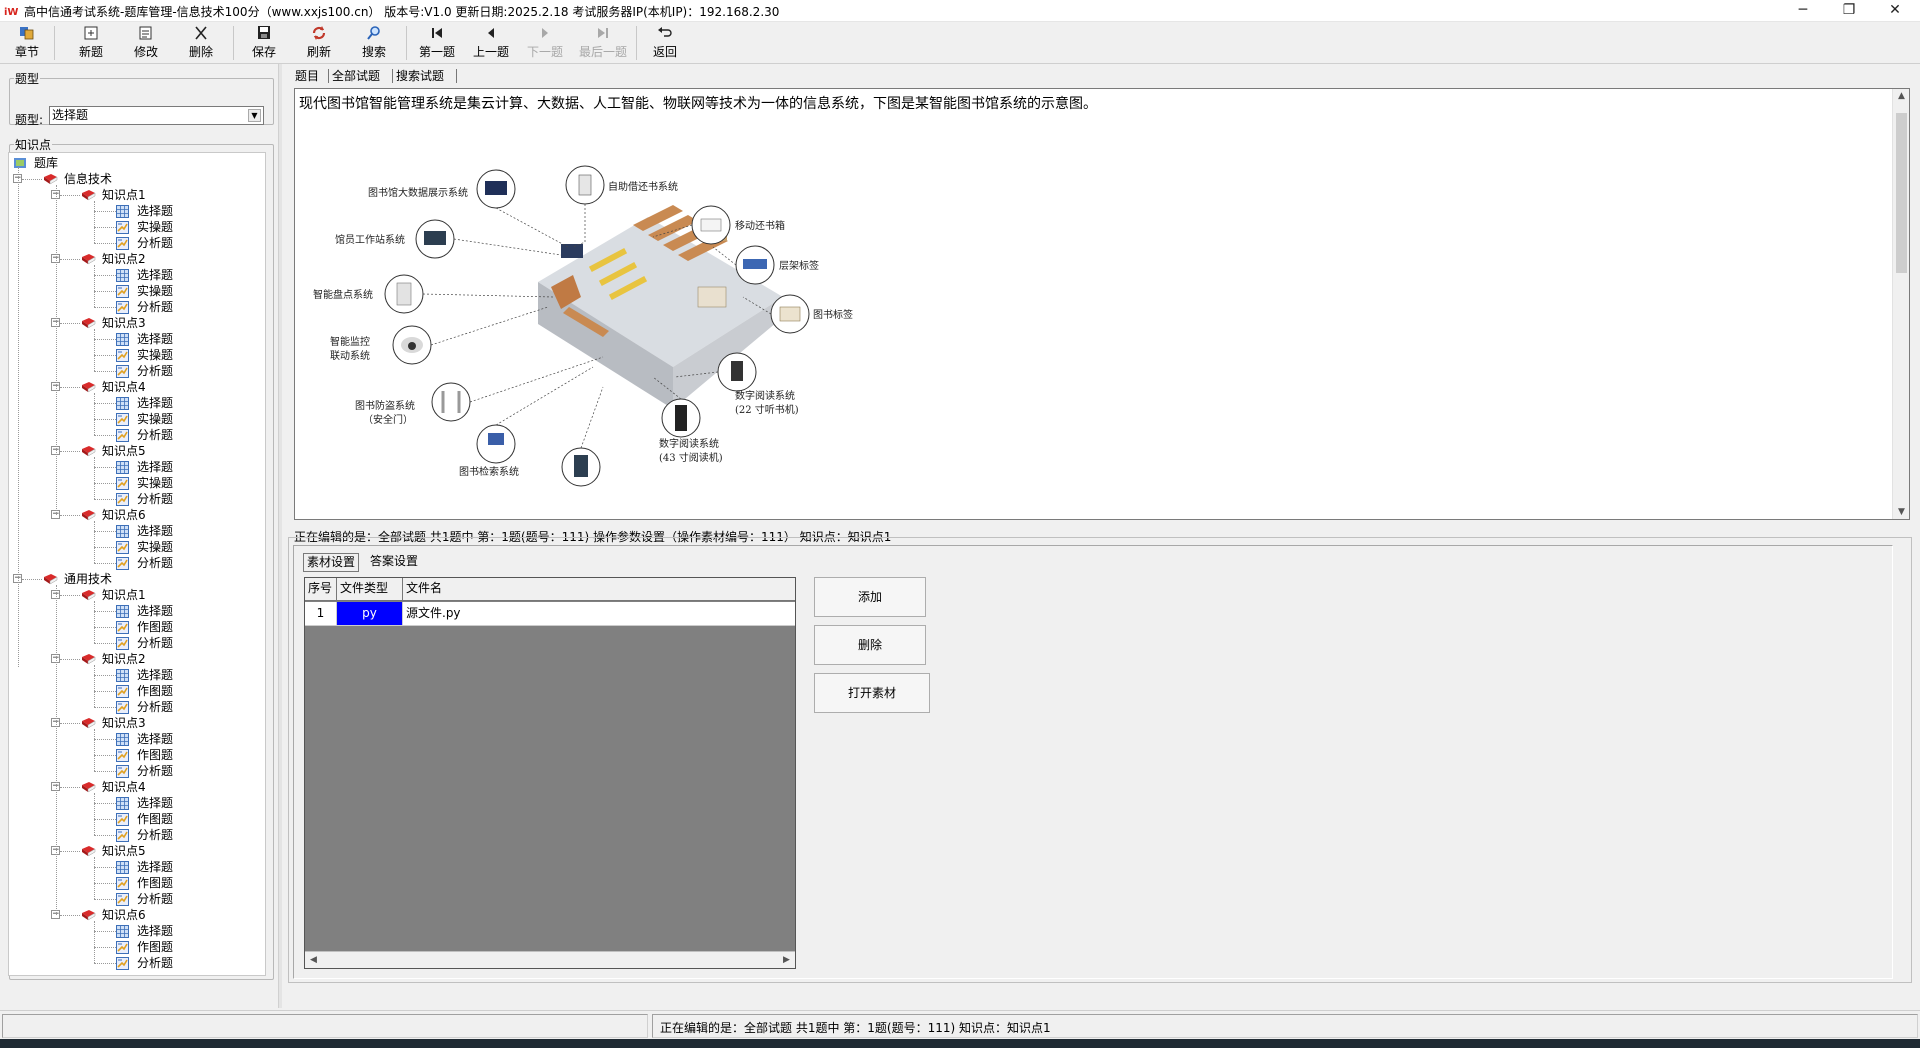 The height and width of the screenshot is (1048, 1920). Describe the element at coordinates (331, 562) in the screenshot. I see `tab-material-settings: 素材设置` at that location.